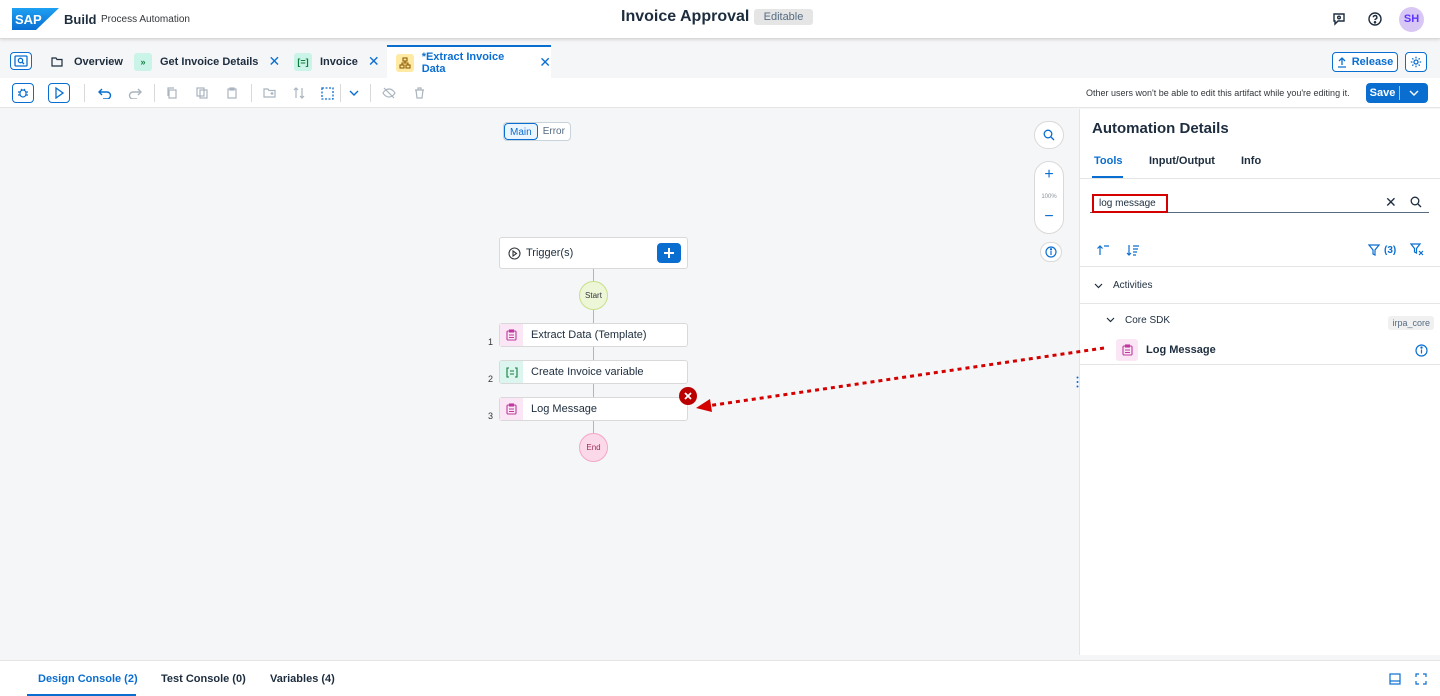  I want to click on feedback-icon, so click(1339, 19).